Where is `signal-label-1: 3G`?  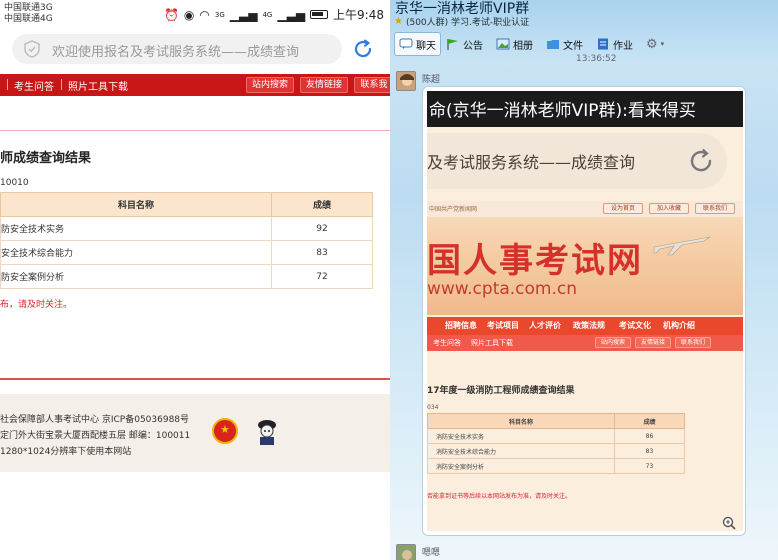
signal-label-1: 3G is located at coordinates (219, 14).